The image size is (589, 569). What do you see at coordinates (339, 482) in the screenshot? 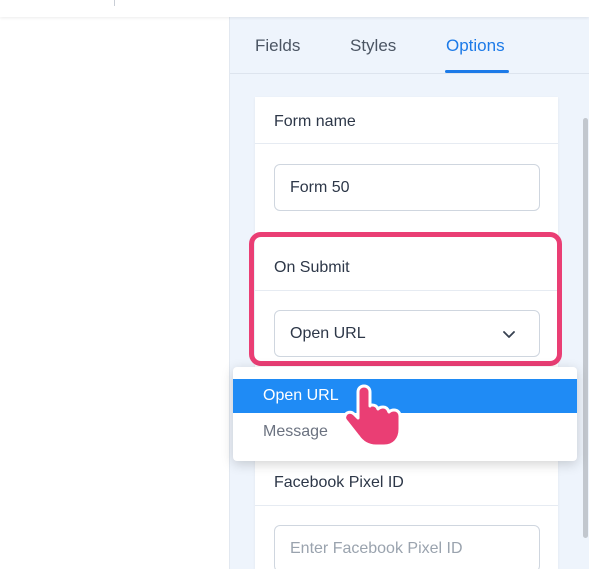
I see `facebook-pixel-label: Facebook Pixel ID` at bounding box center [339, 482].